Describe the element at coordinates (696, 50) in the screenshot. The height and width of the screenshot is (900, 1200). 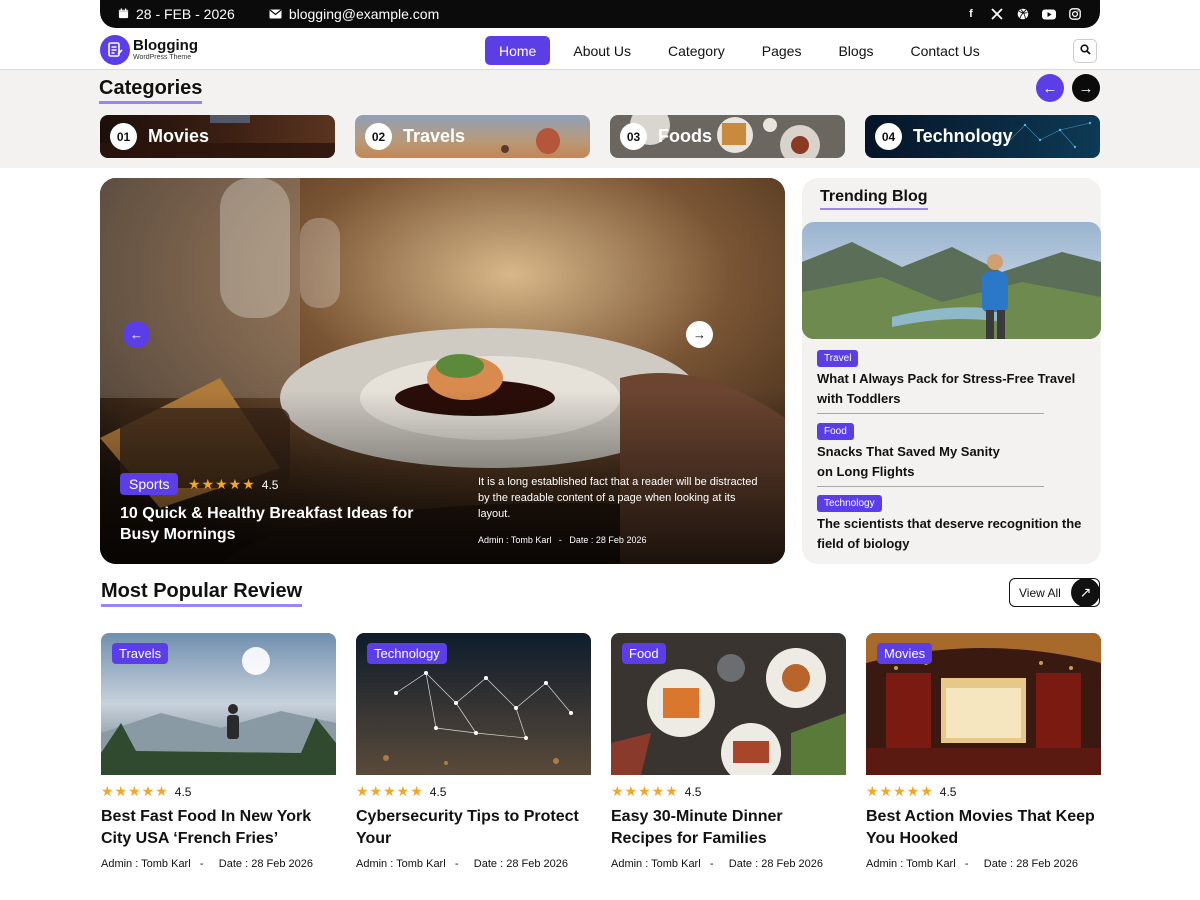
I see `nav-category: Category` at that location.